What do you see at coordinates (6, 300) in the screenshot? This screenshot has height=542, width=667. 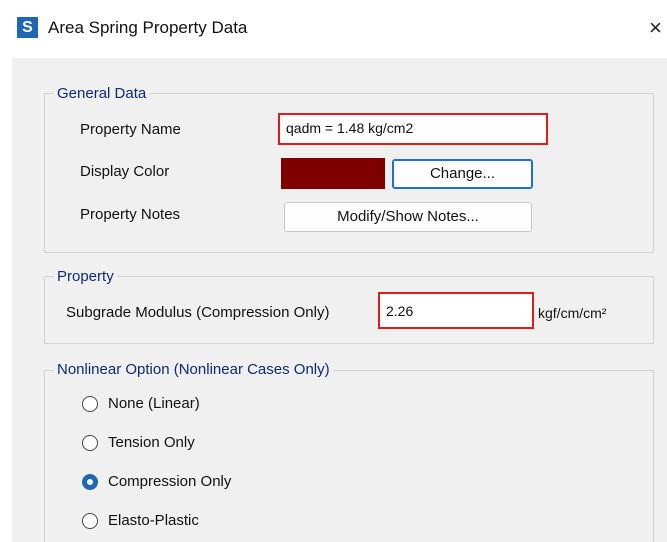 I see `window-edge` at bounding box center [6, 300].